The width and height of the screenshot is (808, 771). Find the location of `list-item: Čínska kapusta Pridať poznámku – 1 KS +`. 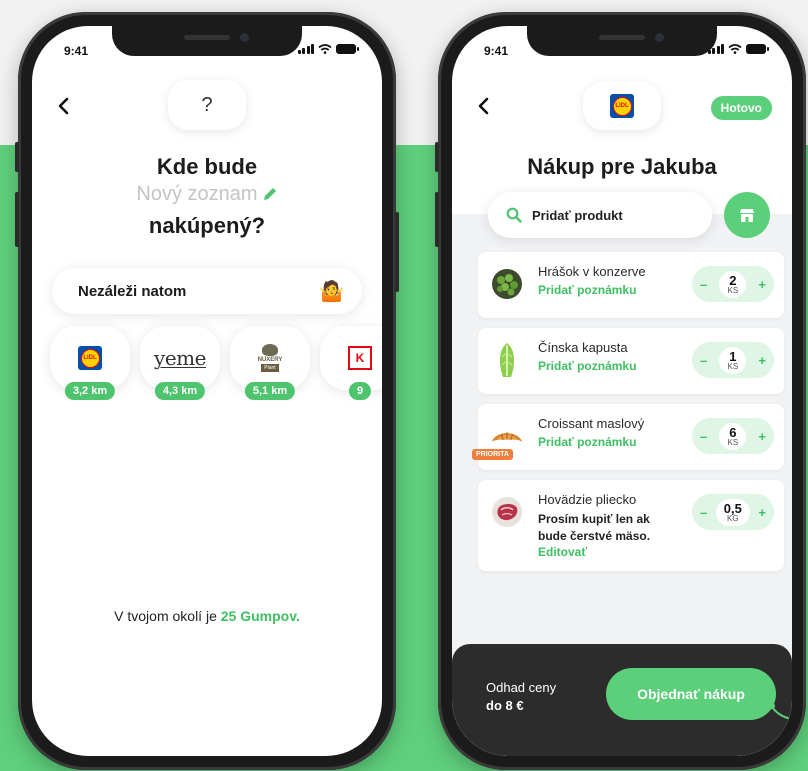

list-item: Čínska kapusta Pridať poznámku – 1 KS + is located at coordinates (631, 361).